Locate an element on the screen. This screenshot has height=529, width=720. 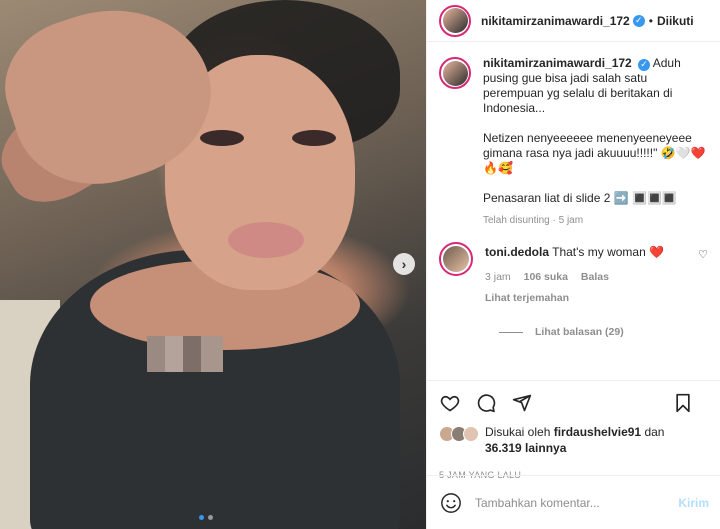
censor-mosaic is located at coordinates (185, 354).